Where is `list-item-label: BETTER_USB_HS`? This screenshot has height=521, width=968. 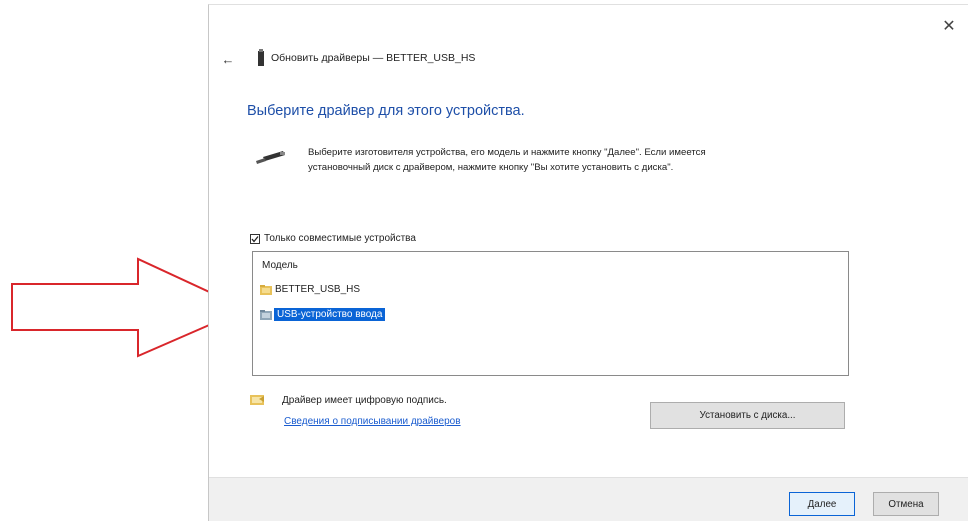
list-item-label: BETTER_USB_HS is located at coordinates (318, 289).